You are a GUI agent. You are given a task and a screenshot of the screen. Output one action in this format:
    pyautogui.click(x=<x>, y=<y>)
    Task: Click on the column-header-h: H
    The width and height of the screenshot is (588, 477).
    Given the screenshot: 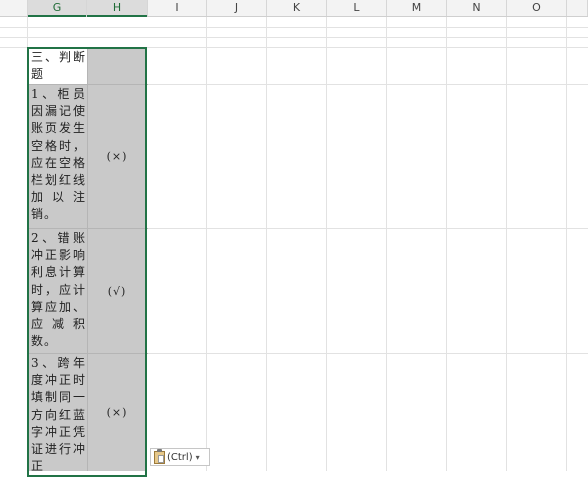 What is the action you would take?
    pyautogui.click(x=117, y=8)
    